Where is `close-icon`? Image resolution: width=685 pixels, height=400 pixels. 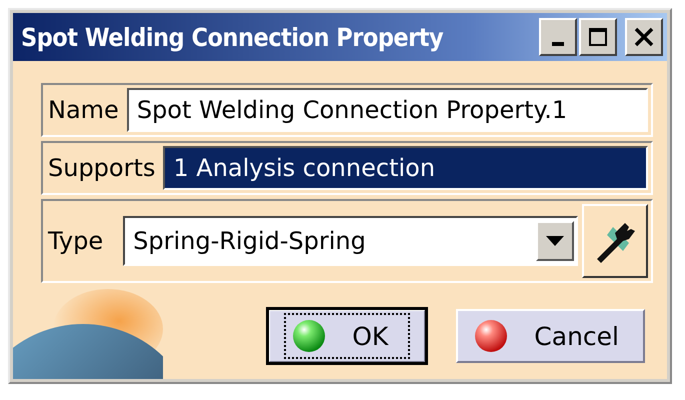
close-icon is located at coordinates (644, 37).